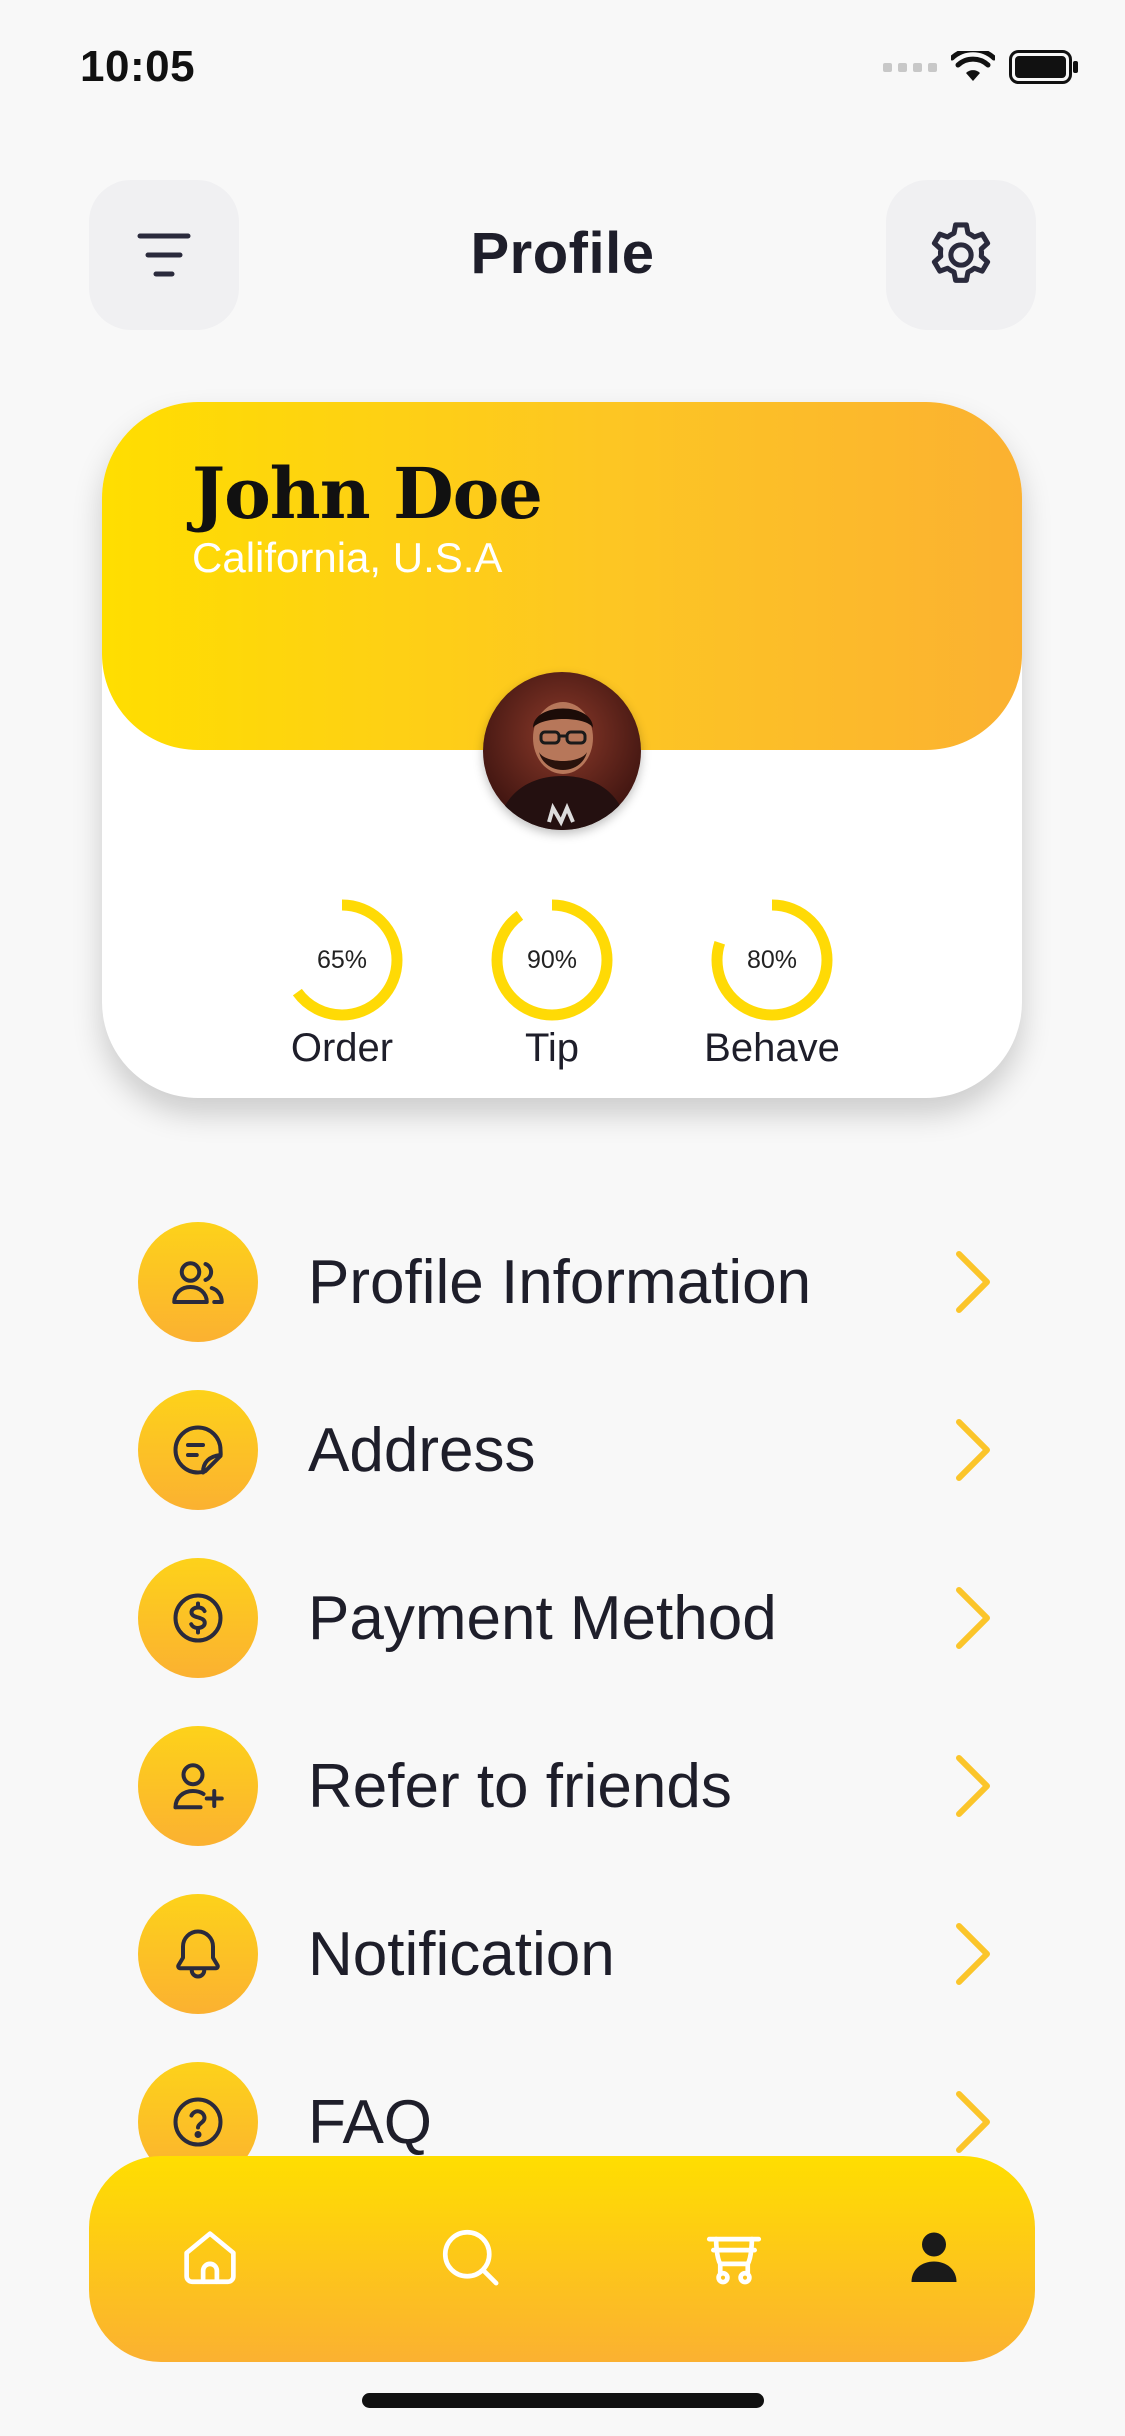 The height and width of the screenshot is (2436, 1125). I want to click on menu-label: Profile Information, so click(560, 1282).